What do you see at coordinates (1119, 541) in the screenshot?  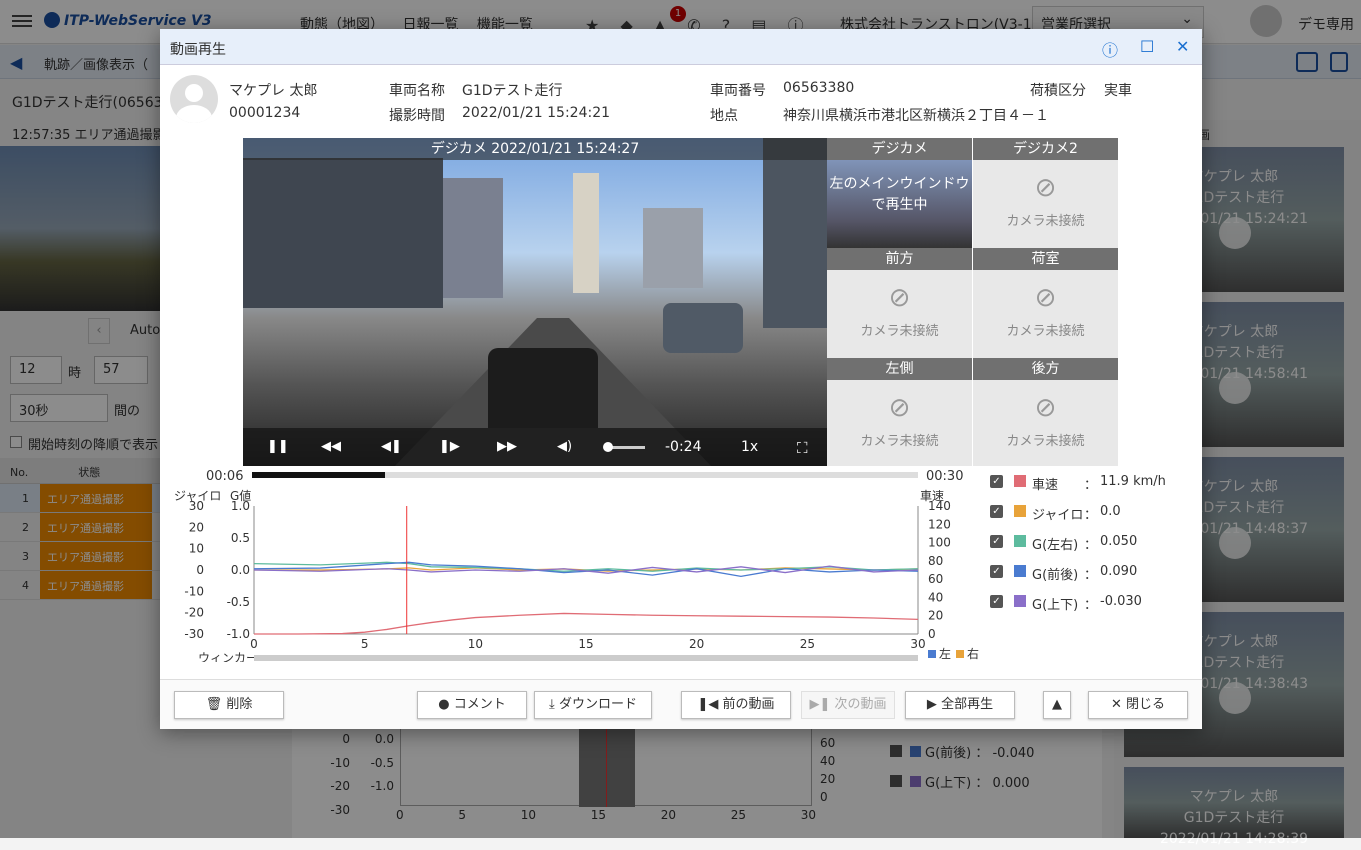 I see `legend-value: 0.050` at bounding box center [1119, 541].